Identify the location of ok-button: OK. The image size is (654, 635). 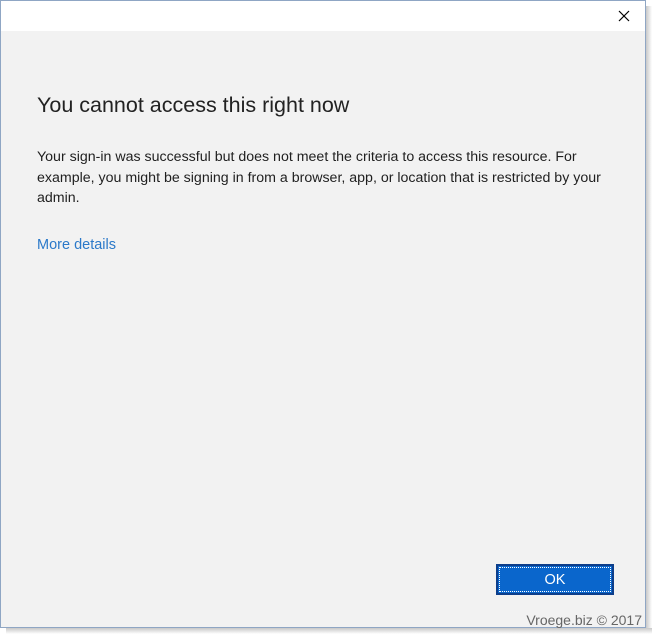
(555, 579).